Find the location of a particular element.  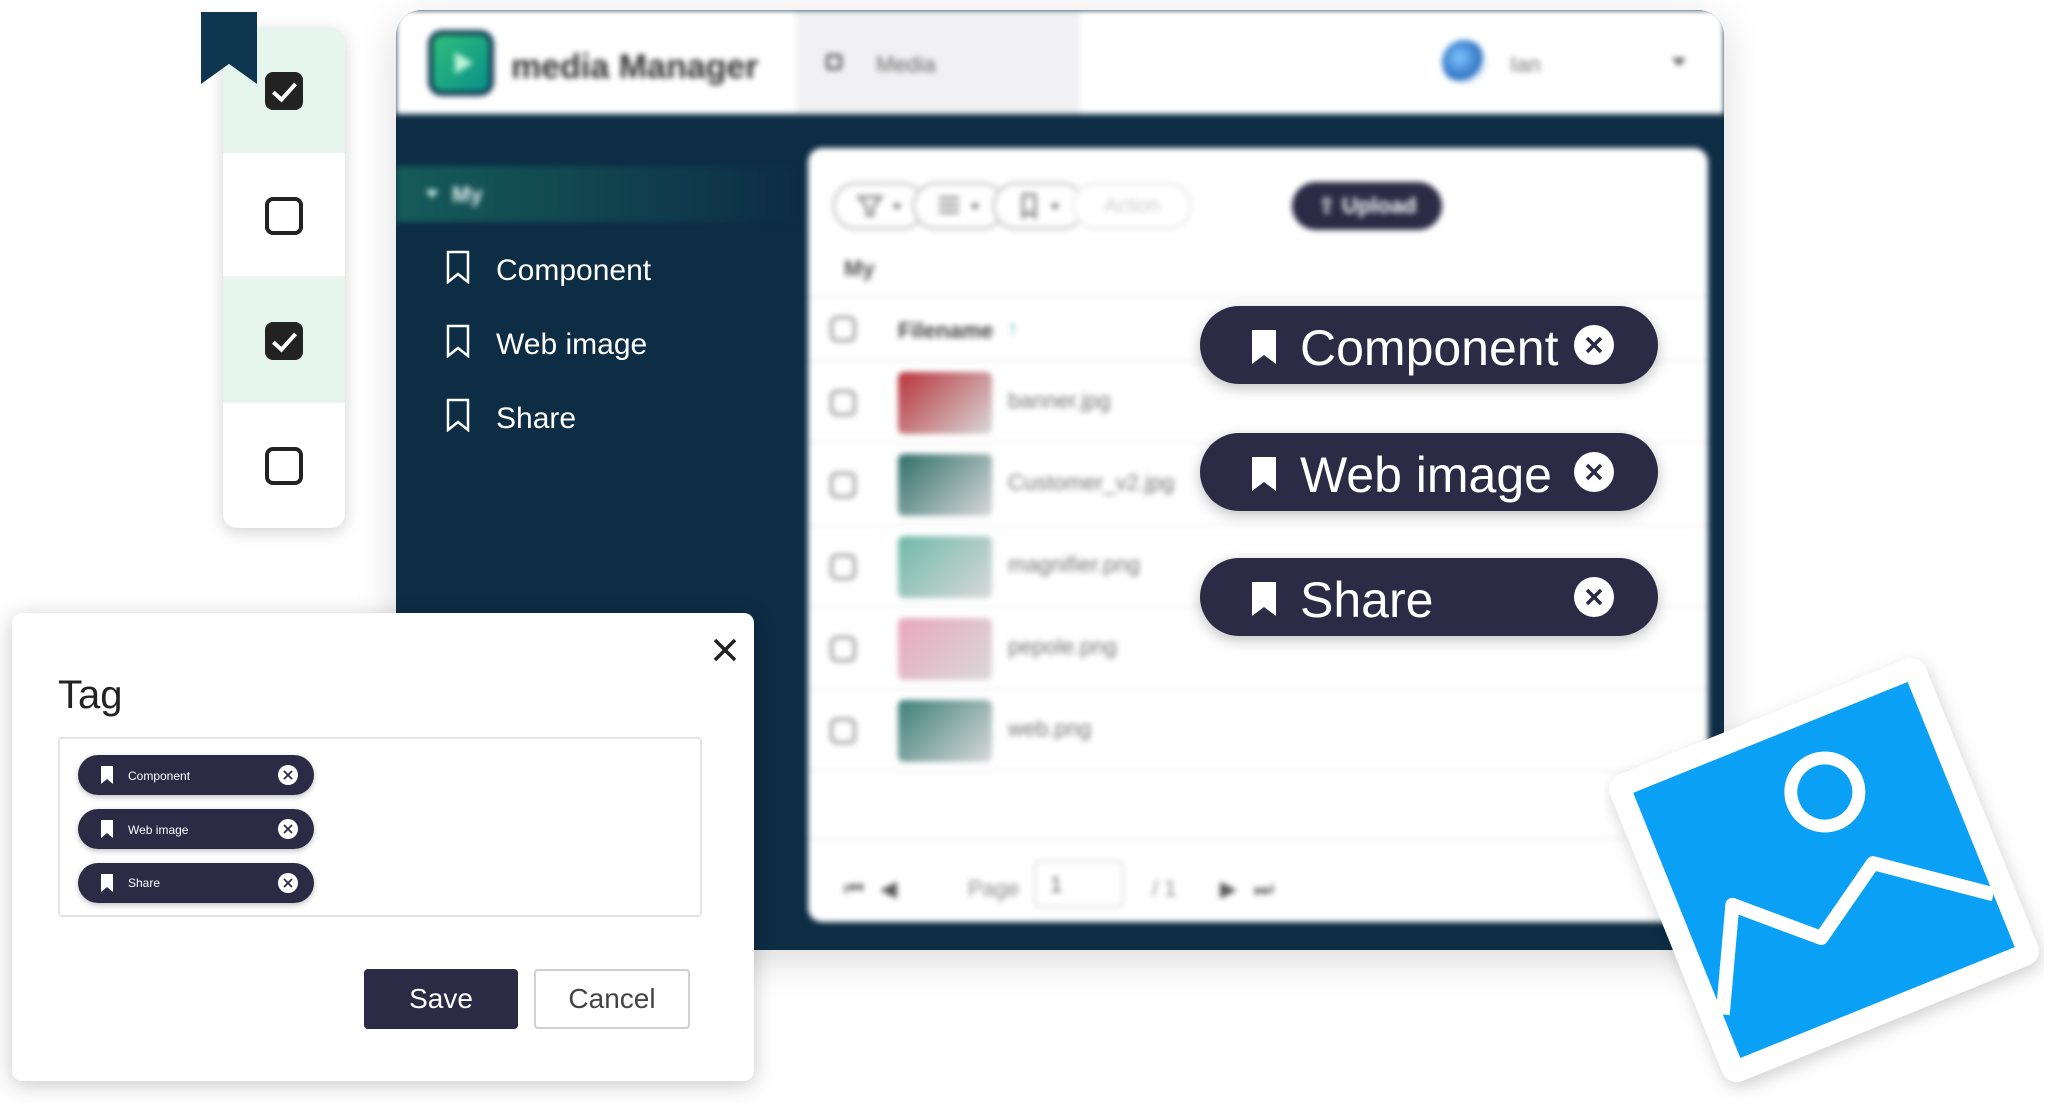

upload-button-label: Upload is located at coordinates (1379, 205).